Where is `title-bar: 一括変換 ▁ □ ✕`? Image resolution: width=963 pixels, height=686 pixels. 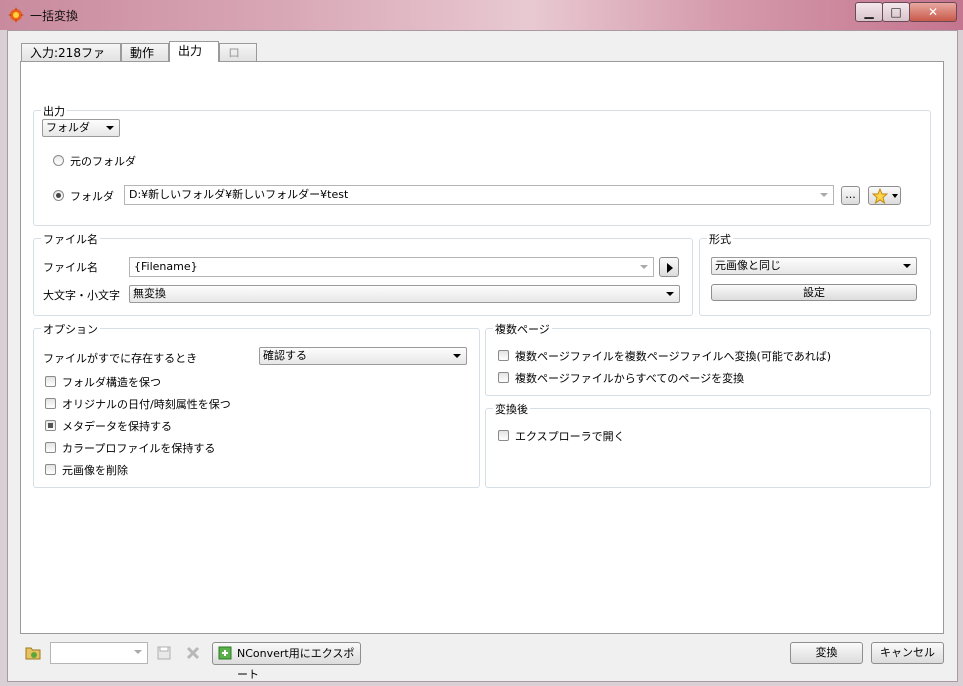 title-bar: 一括変換 ▁ □ ✕ is located at coordinates (481, 15).